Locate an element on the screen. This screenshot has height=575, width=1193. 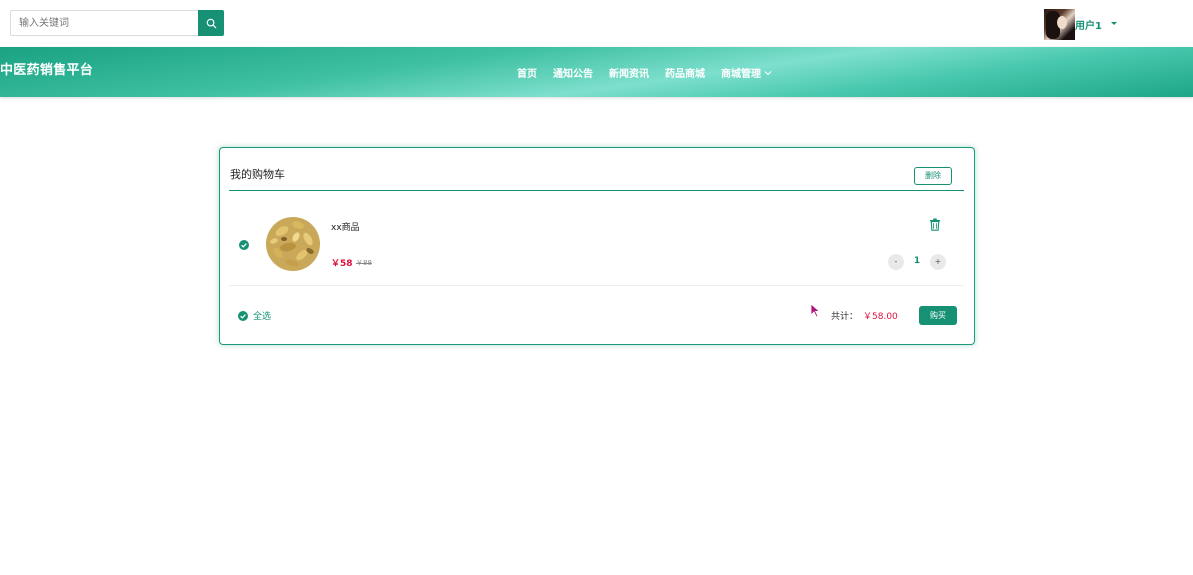
nav-item-home: 首页 is located at coordinates (527, 72).